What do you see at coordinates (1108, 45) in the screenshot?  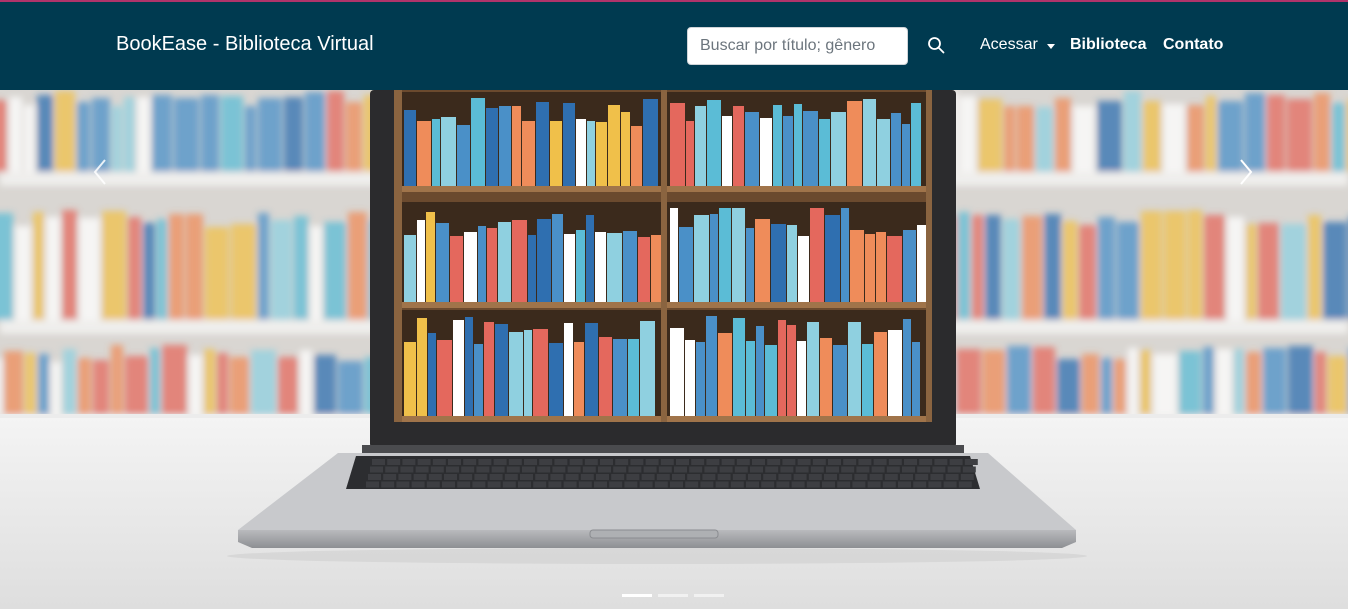 I see `nav-biblioteca: Biblioteca` at bounding box center [1108, 45].